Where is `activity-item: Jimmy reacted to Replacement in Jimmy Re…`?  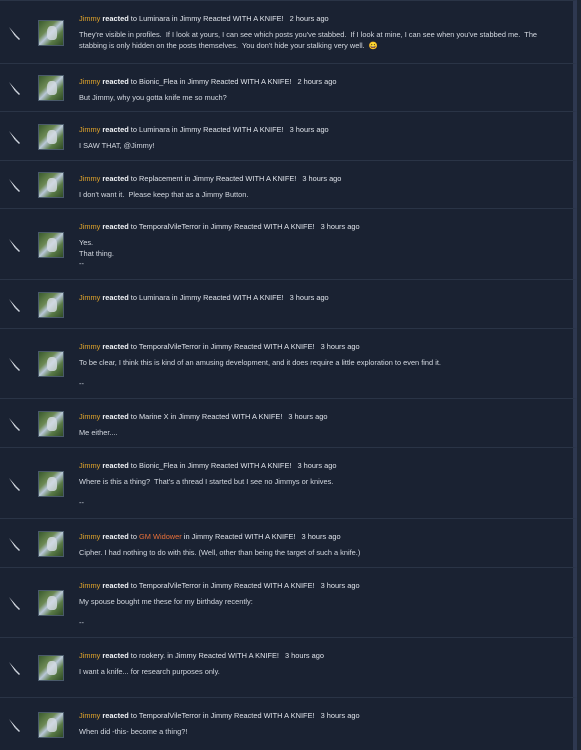
activity-item: Jimmy reacted to Replacement in Jimmy Re… is located at coordinates (288, 184).